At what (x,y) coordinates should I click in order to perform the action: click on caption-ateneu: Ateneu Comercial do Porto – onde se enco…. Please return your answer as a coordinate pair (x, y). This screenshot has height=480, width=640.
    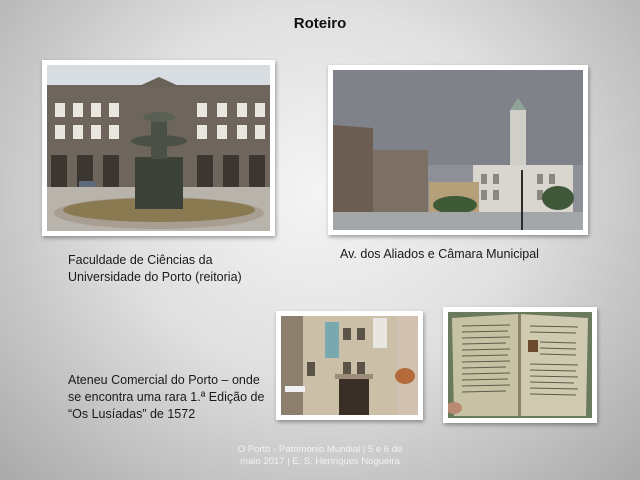
    Looking at the image, I should click on (166, 397).